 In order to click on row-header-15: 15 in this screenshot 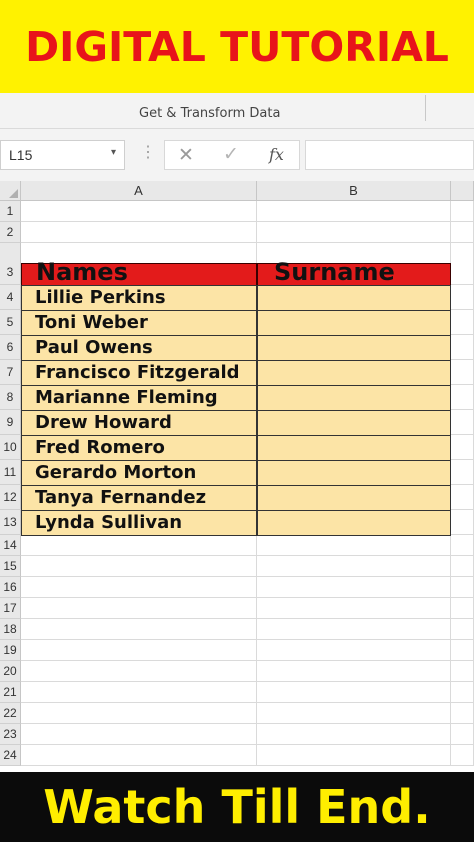, I will do `click(10, 566)`.